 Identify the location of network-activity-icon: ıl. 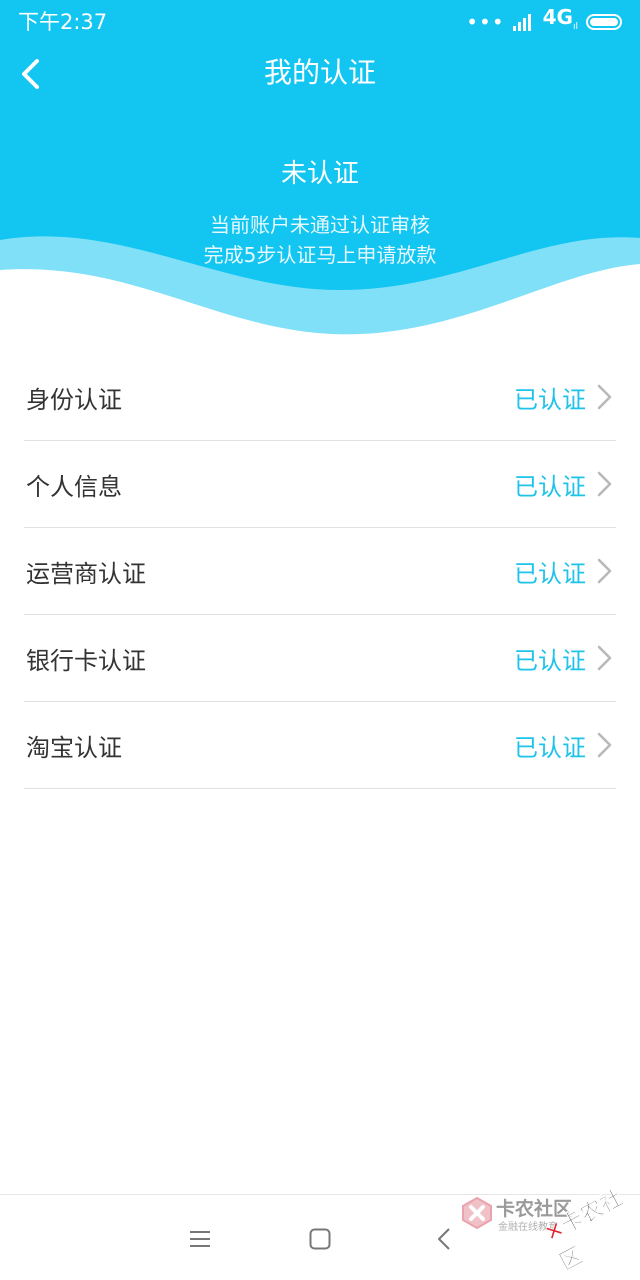
(575, 27).